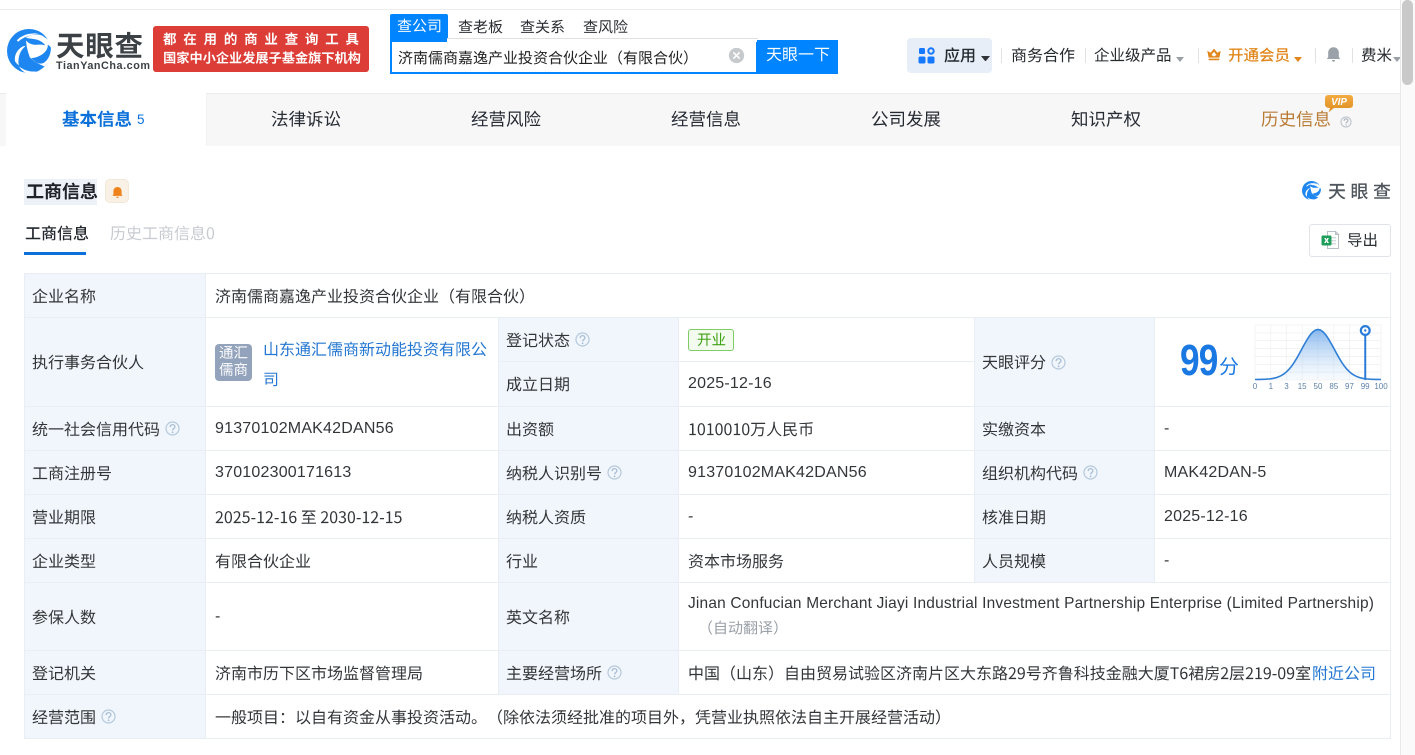 The image size is (1415, 755). What do you see at coordinates (1302, 386) in the screenshot?
I see `svg-text: 15` at bounding box center [1302, 386].